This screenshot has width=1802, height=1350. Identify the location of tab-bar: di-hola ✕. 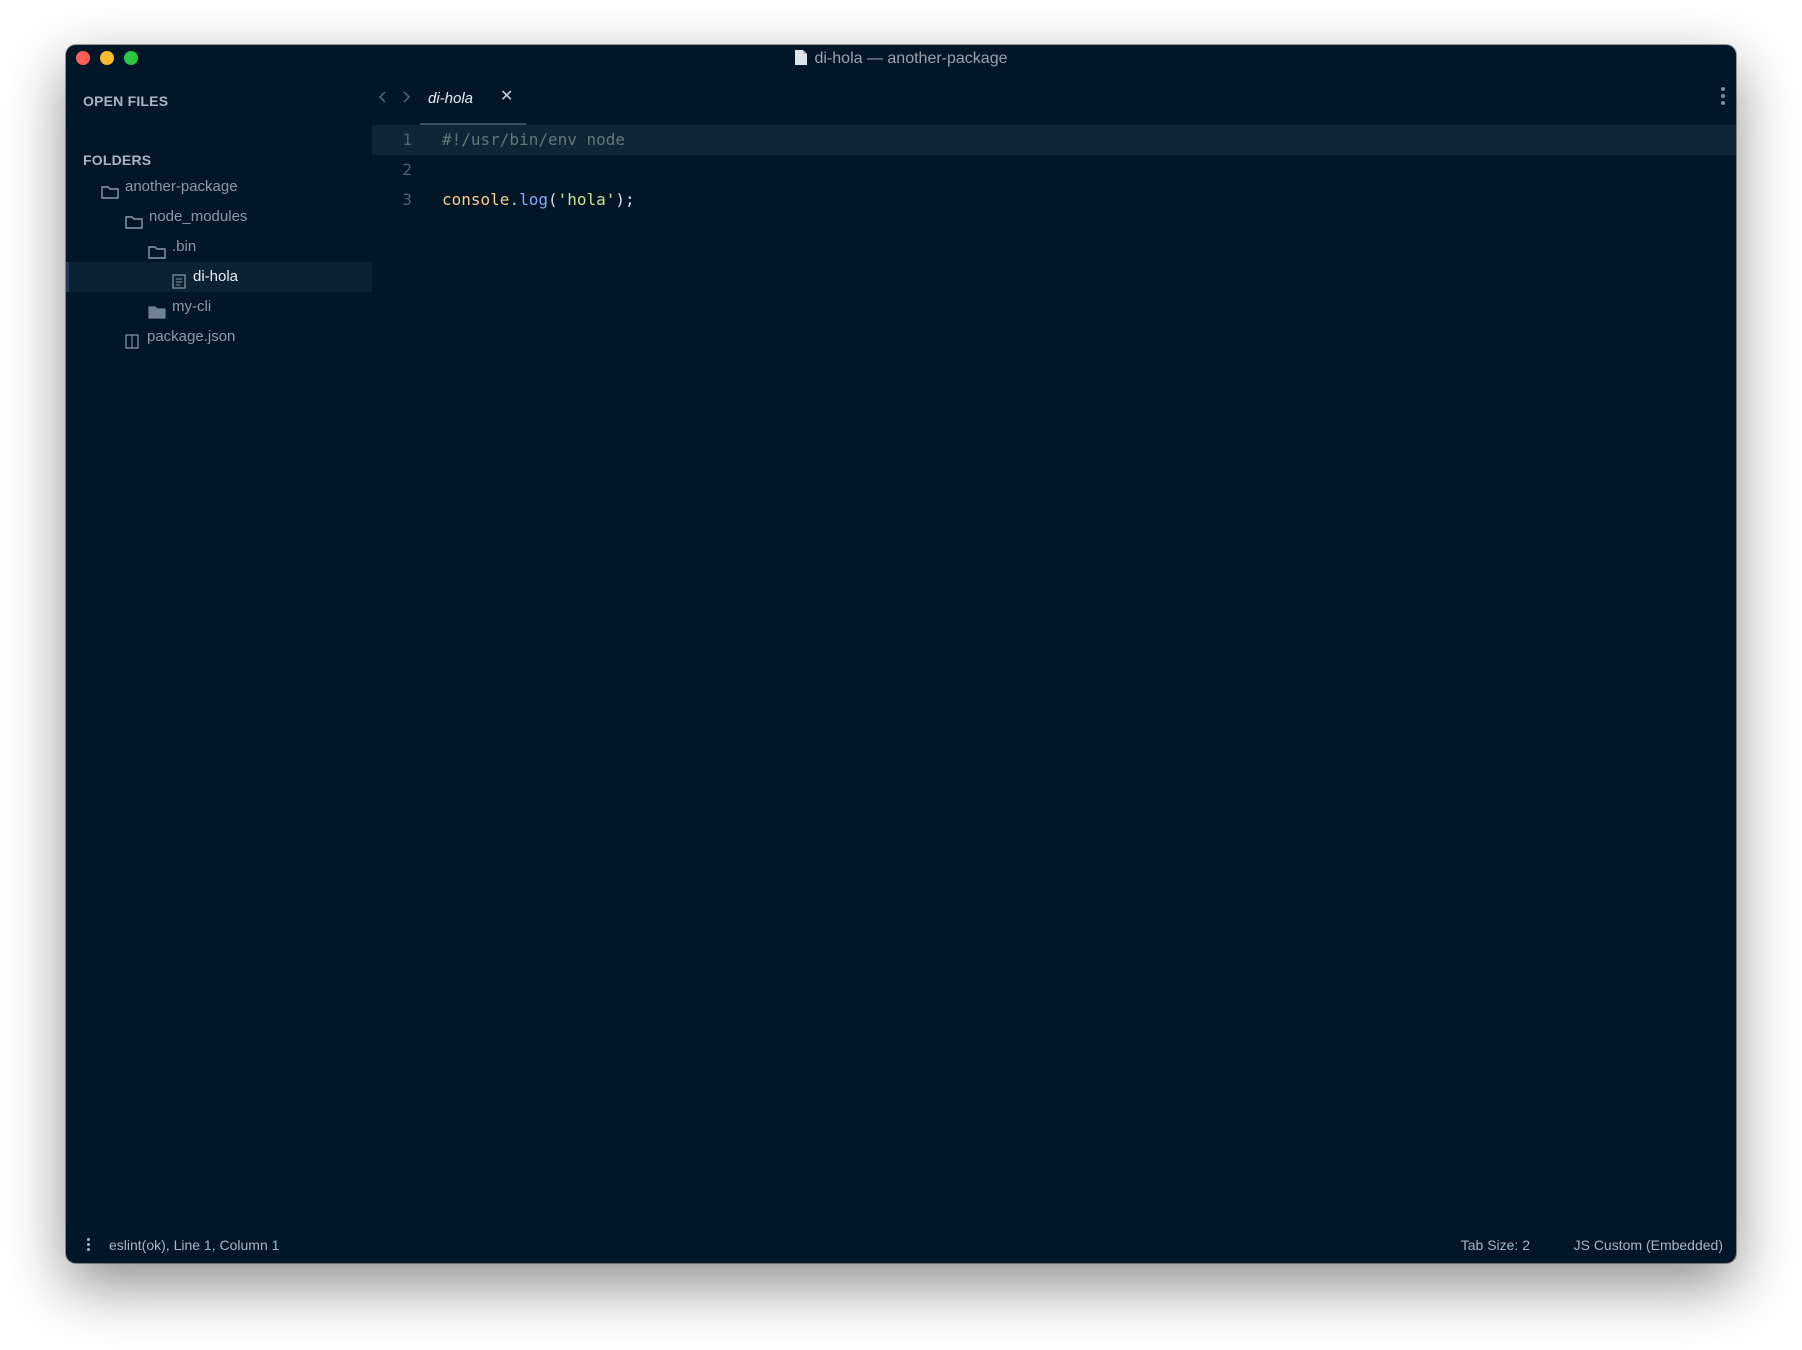
(1054, 99).